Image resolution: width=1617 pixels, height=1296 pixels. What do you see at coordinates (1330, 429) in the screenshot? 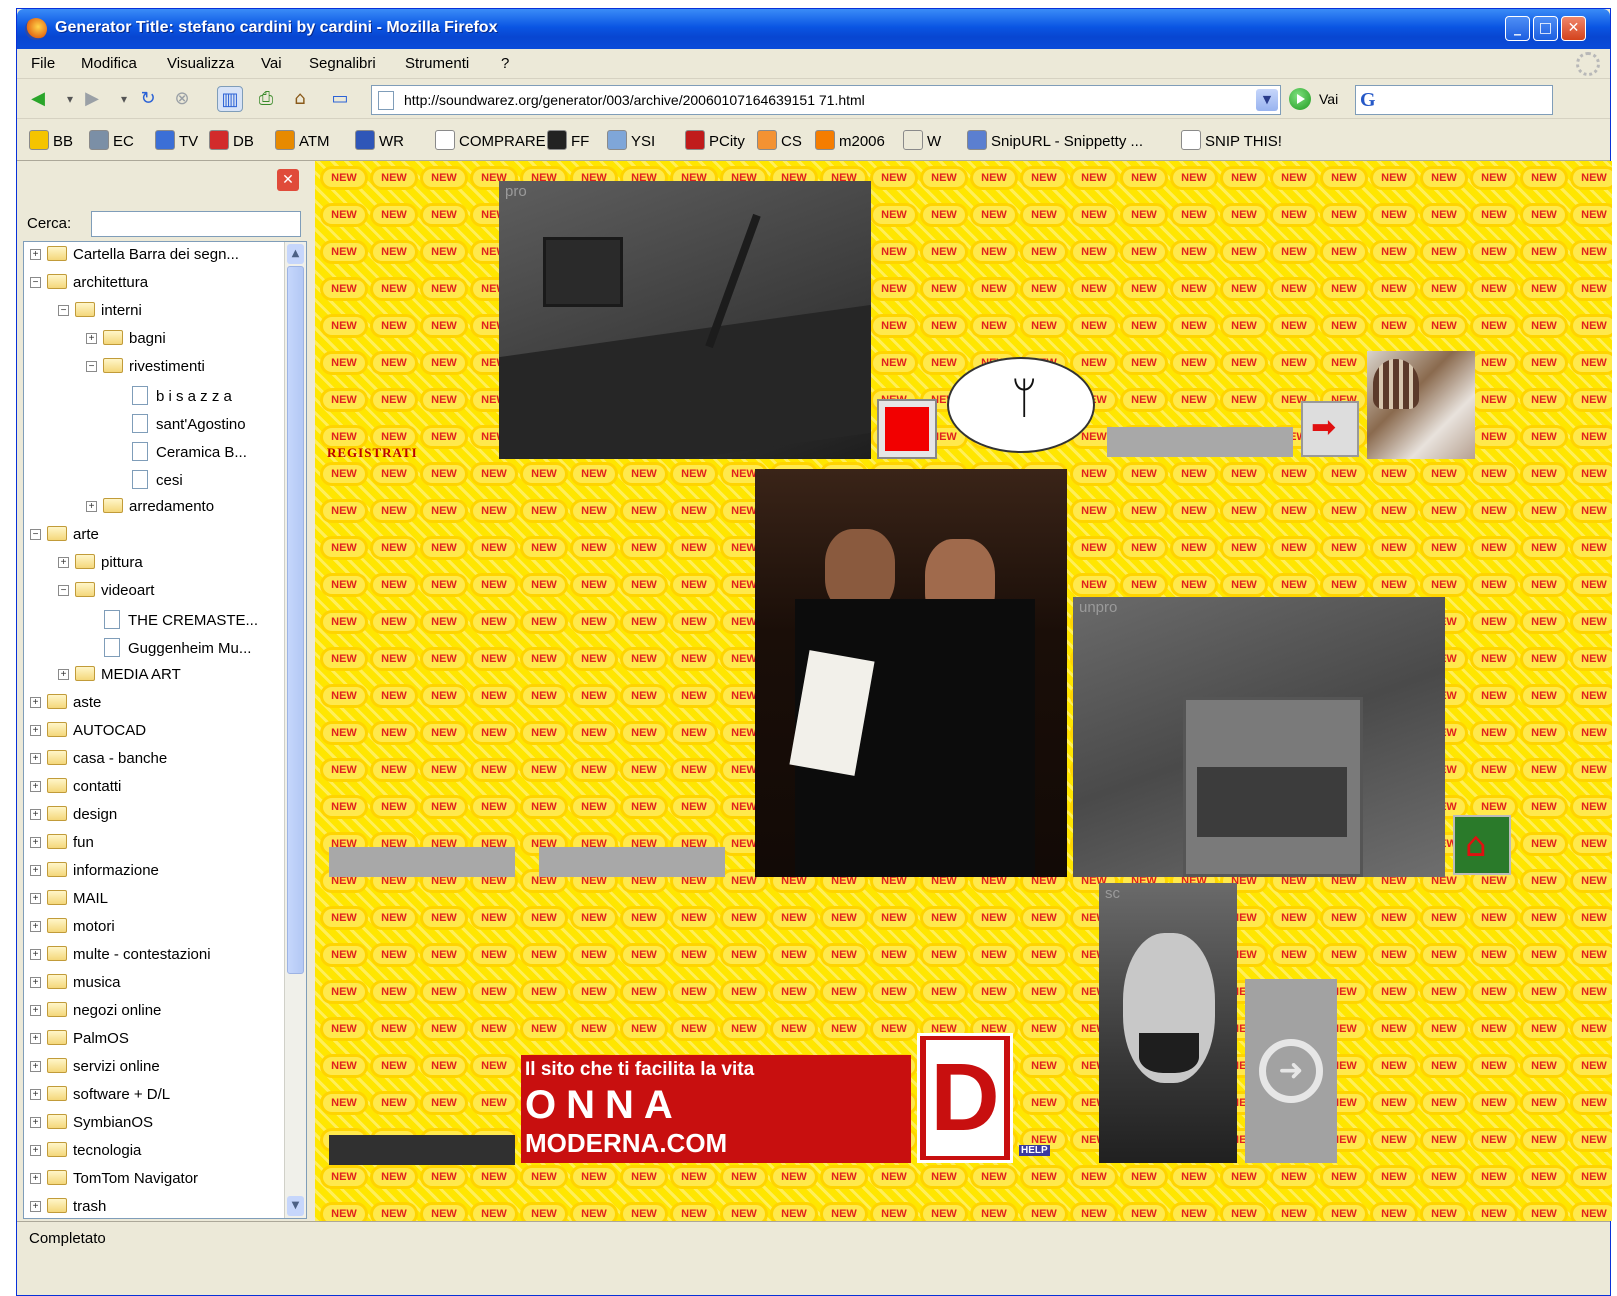
I see `next-arrow-button: ➡` at bounding box center [1330, 429].